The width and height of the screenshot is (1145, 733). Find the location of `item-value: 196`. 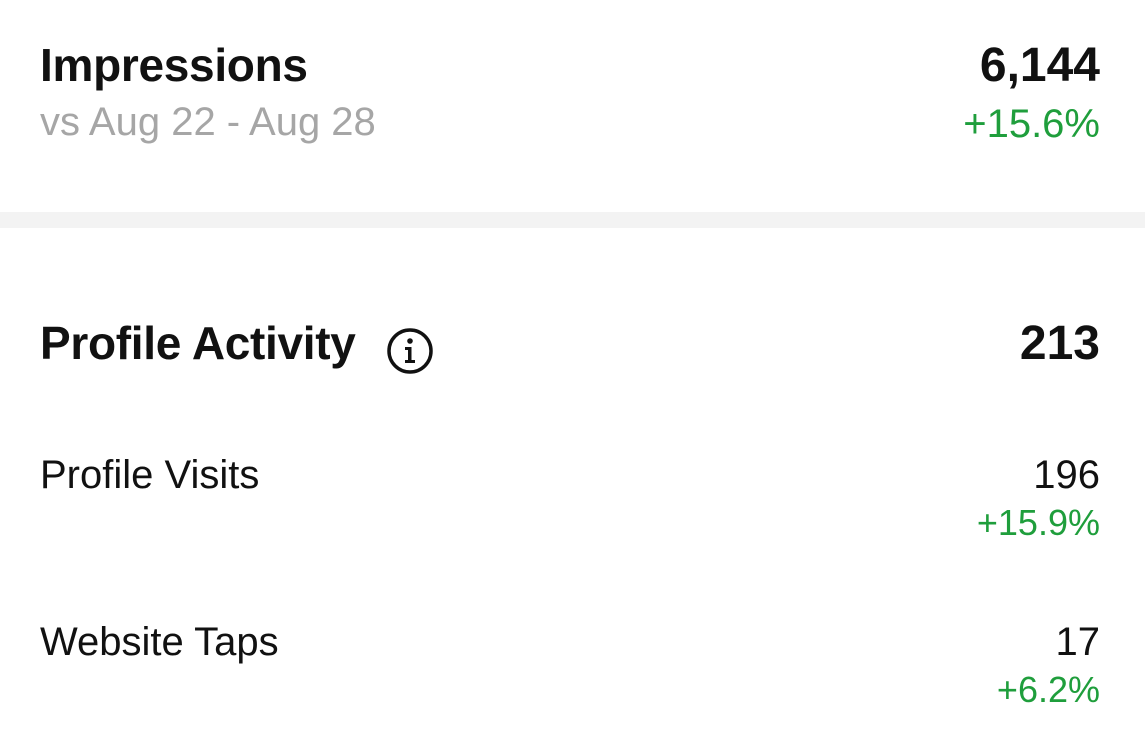

item-value: 196 is located at coordinates (1066, 475).